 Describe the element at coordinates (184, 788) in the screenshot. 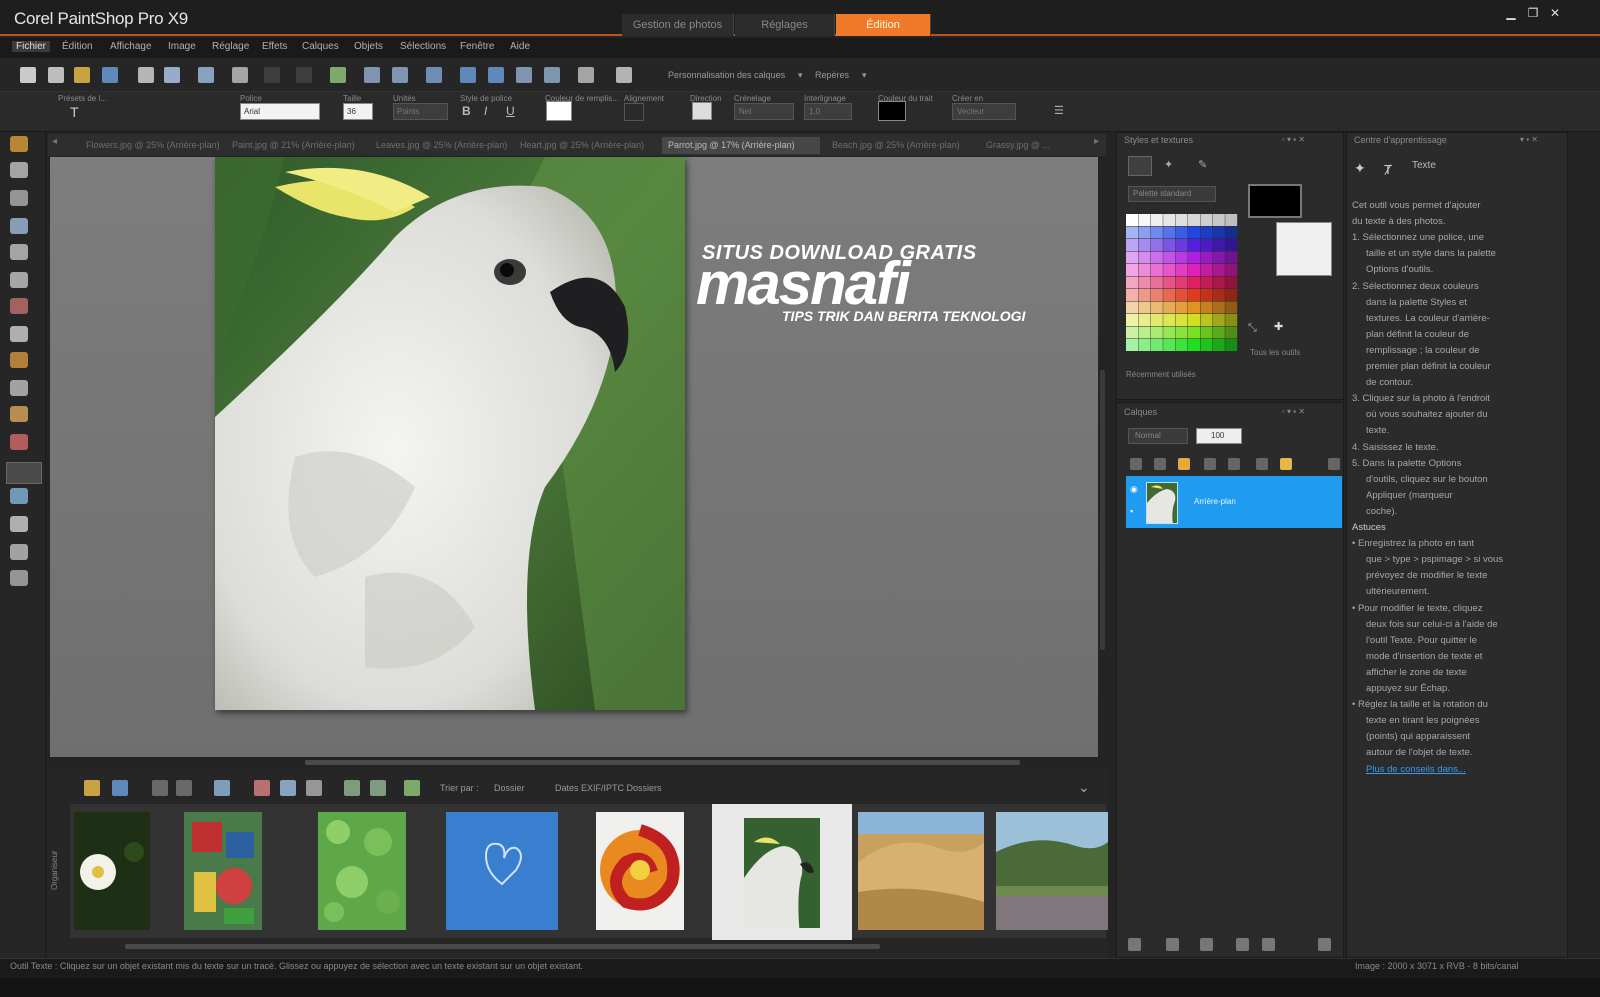

I see `rating-icon` at that location.